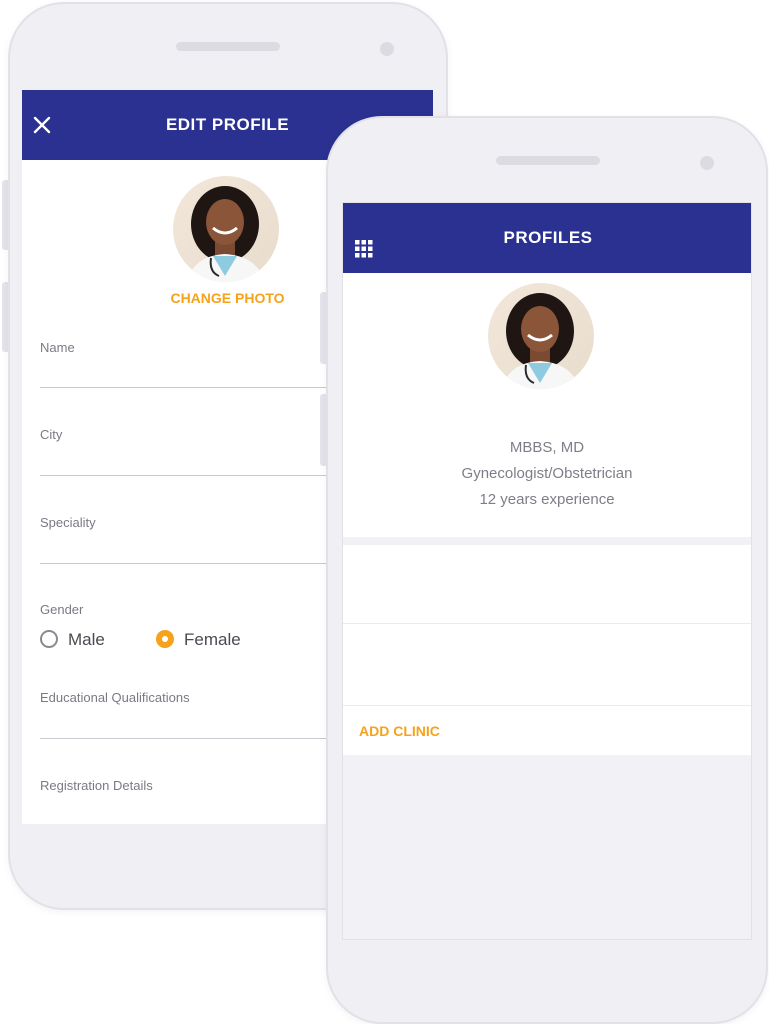  What do you see at coordinates (547, 499) in the screenshot?
I see `experience-text: 12 years experience` at bounding box center [547, 499].